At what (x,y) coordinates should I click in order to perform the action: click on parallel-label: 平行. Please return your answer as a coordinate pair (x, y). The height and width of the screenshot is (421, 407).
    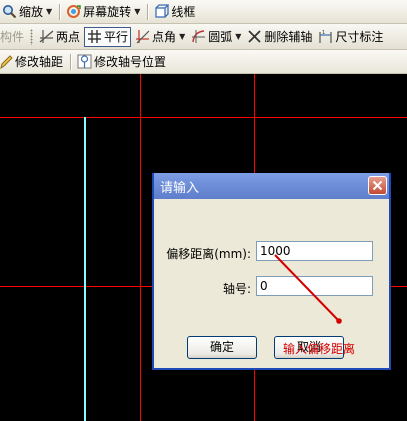
    Looking at the image, I should click on (116, 37).